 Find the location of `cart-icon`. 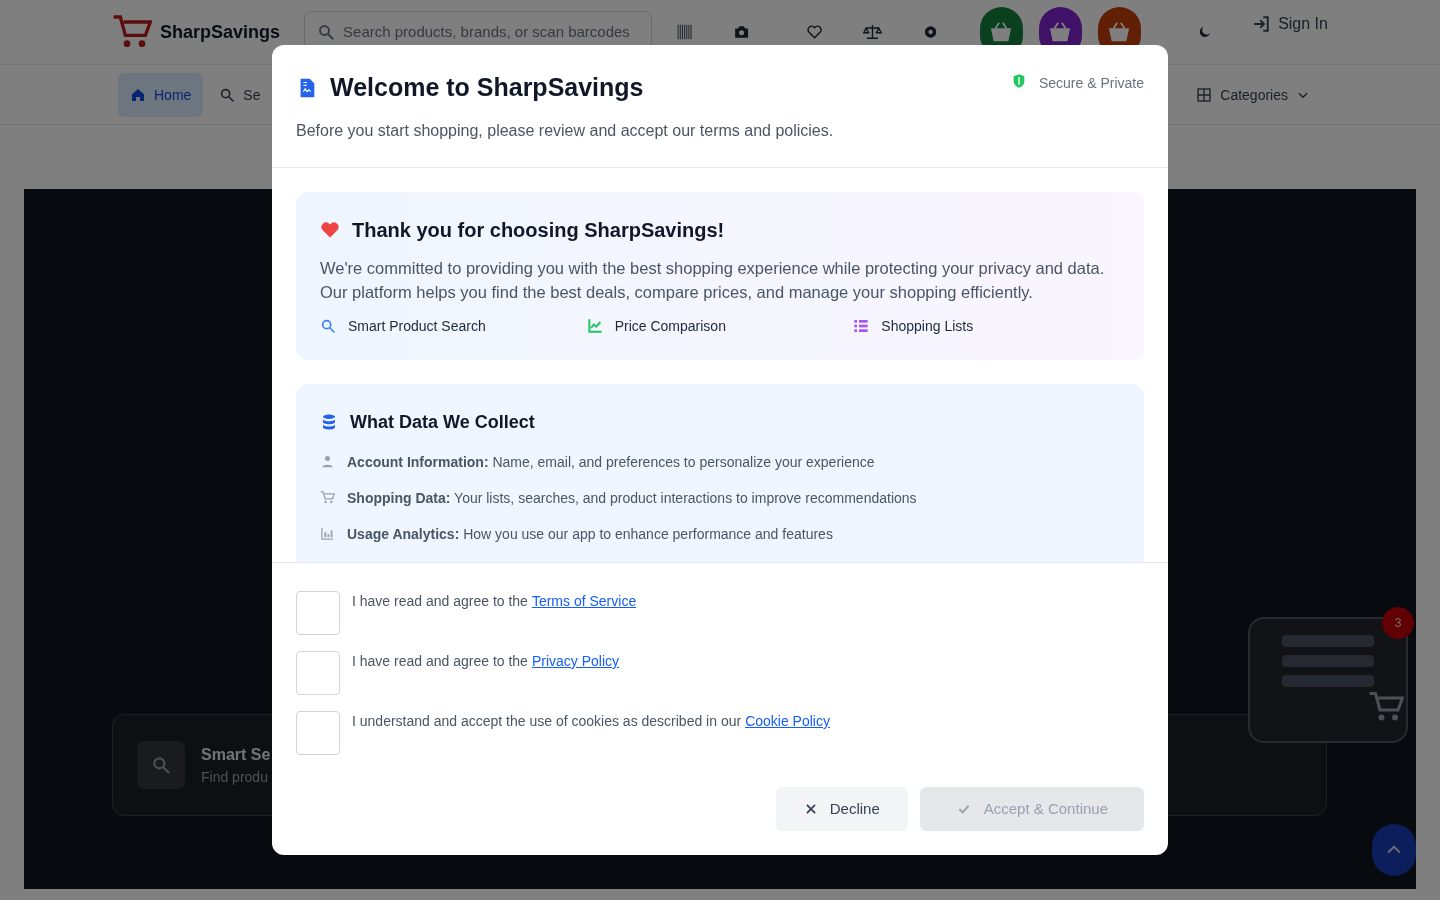

cart-icon is located at coordinates (327, 497).